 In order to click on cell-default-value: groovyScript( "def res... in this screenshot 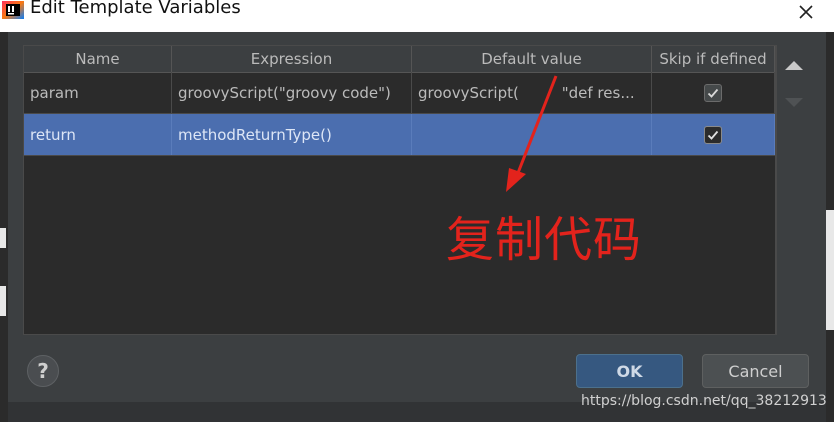, I will do `click(532, 92)`.